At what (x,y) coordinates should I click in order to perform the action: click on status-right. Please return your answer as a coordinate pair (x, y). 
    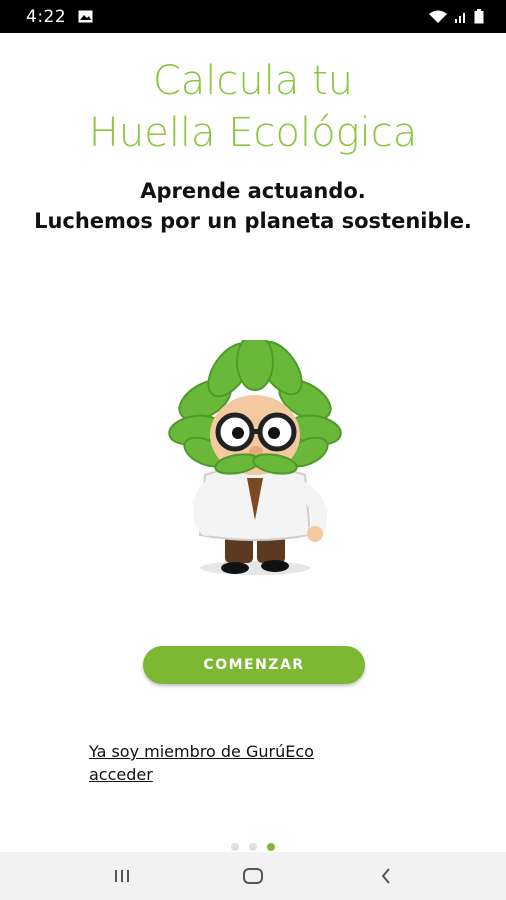
    Looking at the image, I should click on (456, 16).